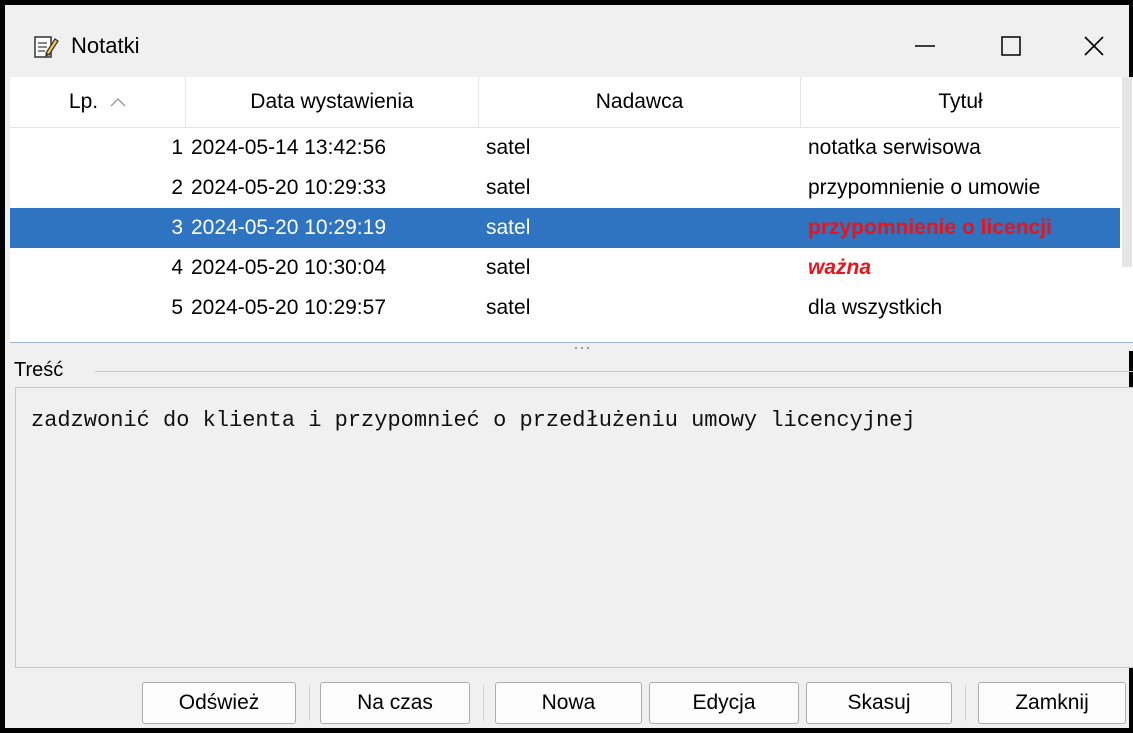 The width and height of the screenshot is (1133, 733). I want to click on title-bar: Notatki, so click(567, 43).